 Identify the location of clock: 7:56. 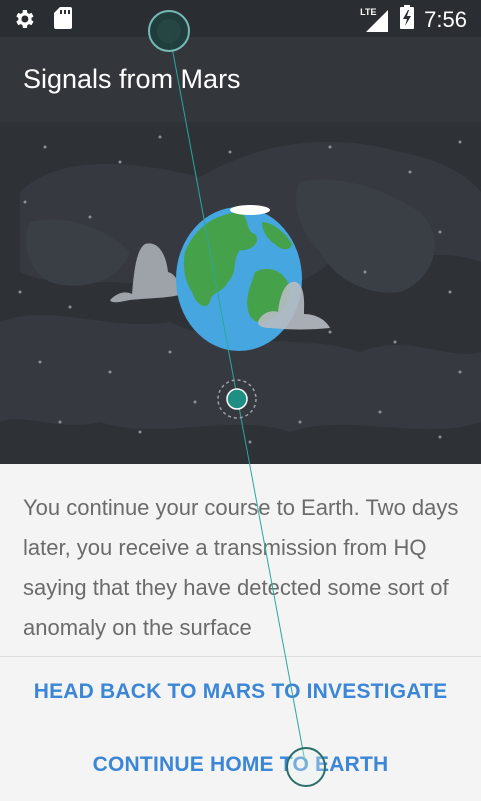
(445, 19).